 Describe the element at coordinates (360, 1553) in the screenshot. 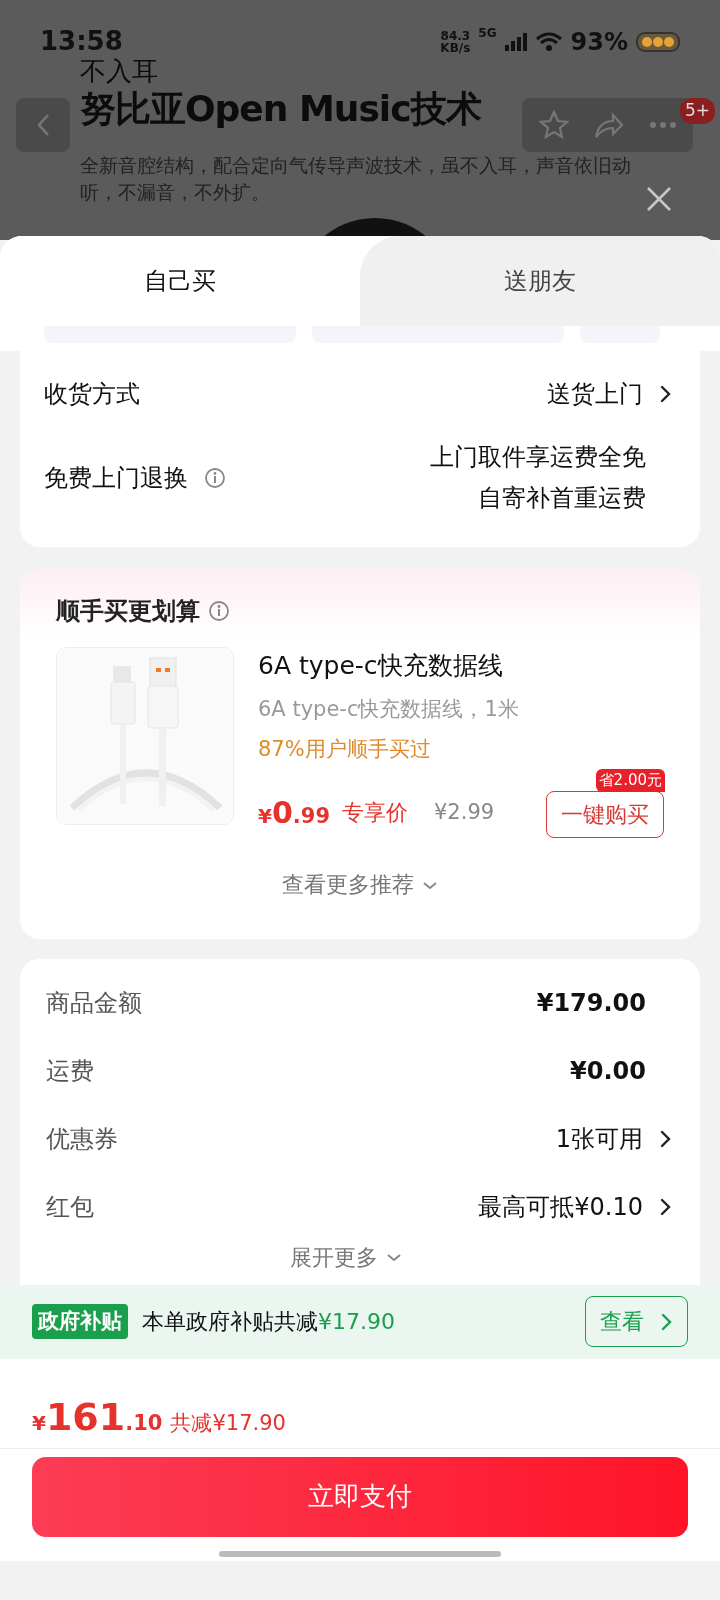

I see `home-indicator` at that location.